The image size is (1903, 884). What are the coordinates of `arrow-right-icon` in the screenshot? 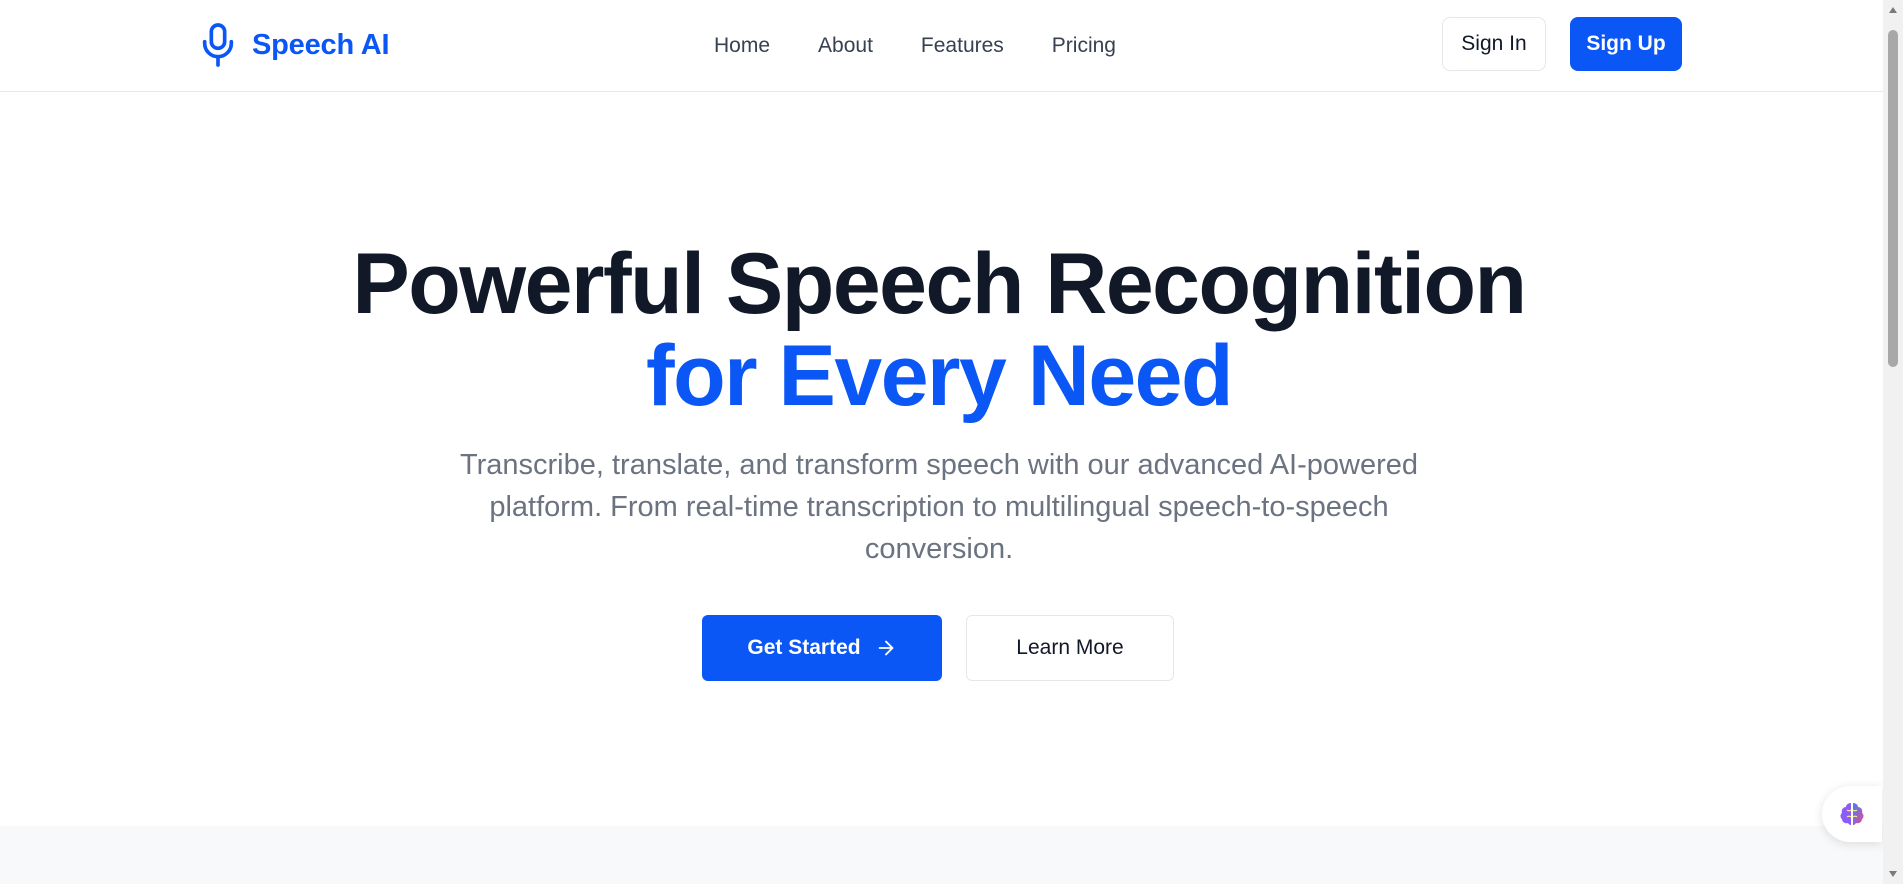 It's located at (885, 648).